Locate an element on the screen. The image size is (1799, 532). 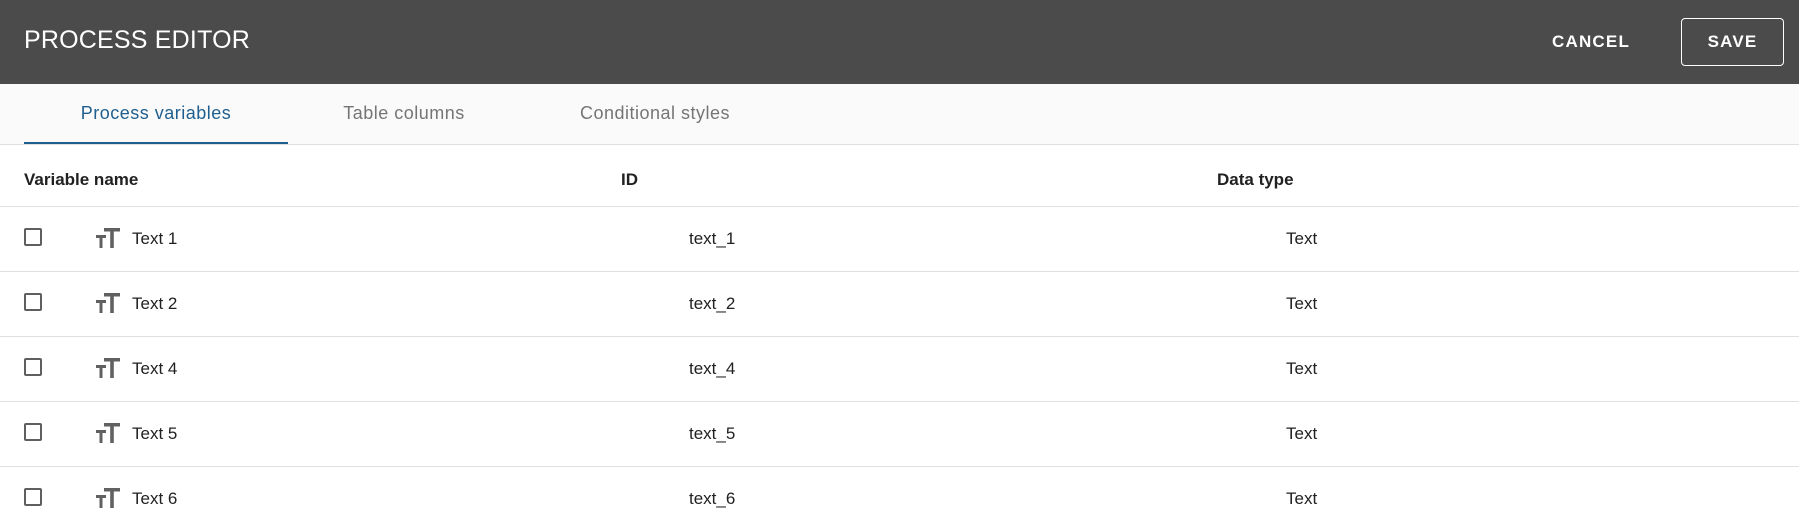
column-header-variable-name: Variable name is located at coordinates (81, 179).